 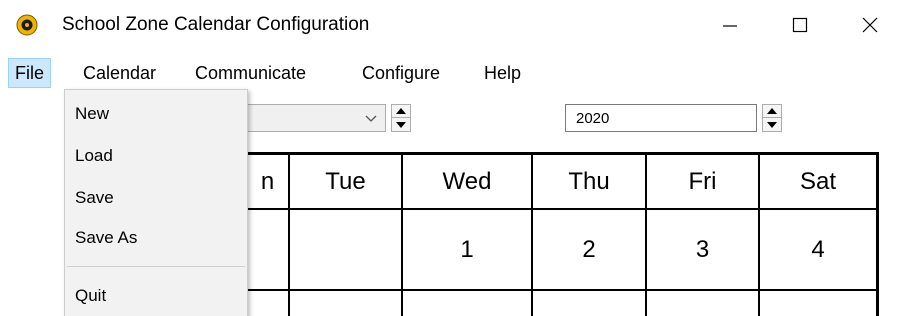 I want to click on menu-item-load: Load, so click(x=94, y=156).